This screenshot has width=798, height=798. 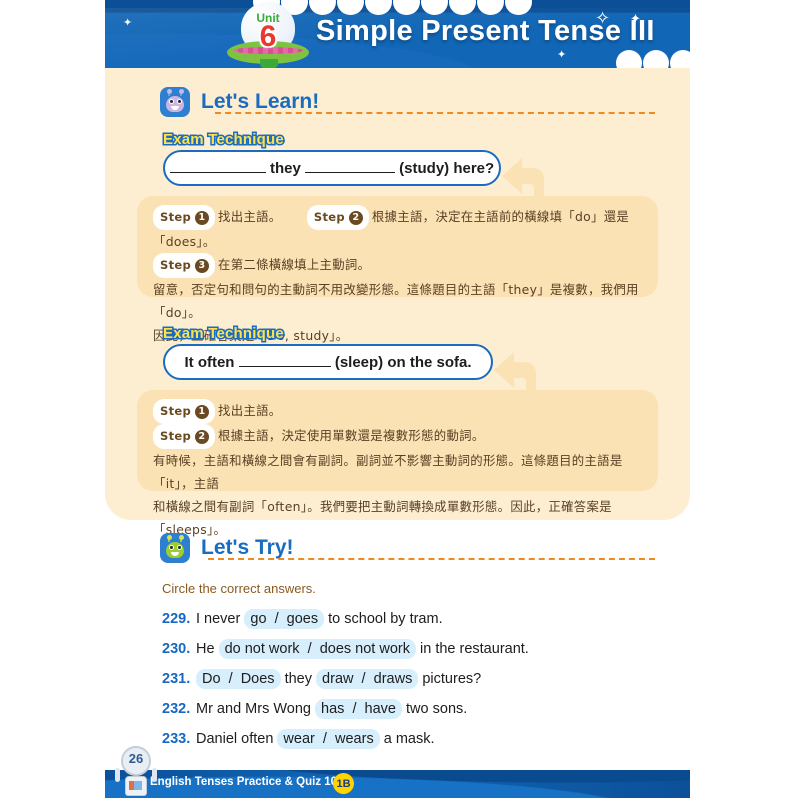 What do you see at coordinates (136, 758) in the screenshot?
I see `page-number: 26` at bounding box center [136, 758].